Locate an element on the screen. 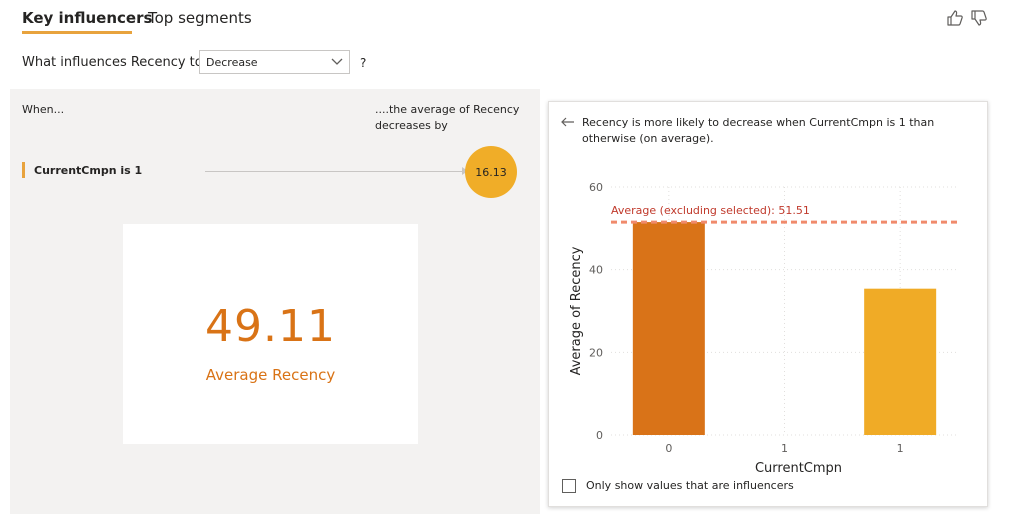 Image resolution: width=1015 pixels, height=530 pixels. y-tick-label: 60 is located at coordinates (596, 187).